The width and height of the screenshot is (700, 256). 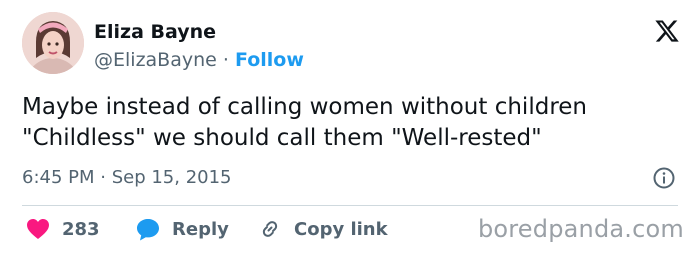 What do you see at coordinates (53, 43) in the screenshot?
I see `avatar` at bounding box center [53, 43].